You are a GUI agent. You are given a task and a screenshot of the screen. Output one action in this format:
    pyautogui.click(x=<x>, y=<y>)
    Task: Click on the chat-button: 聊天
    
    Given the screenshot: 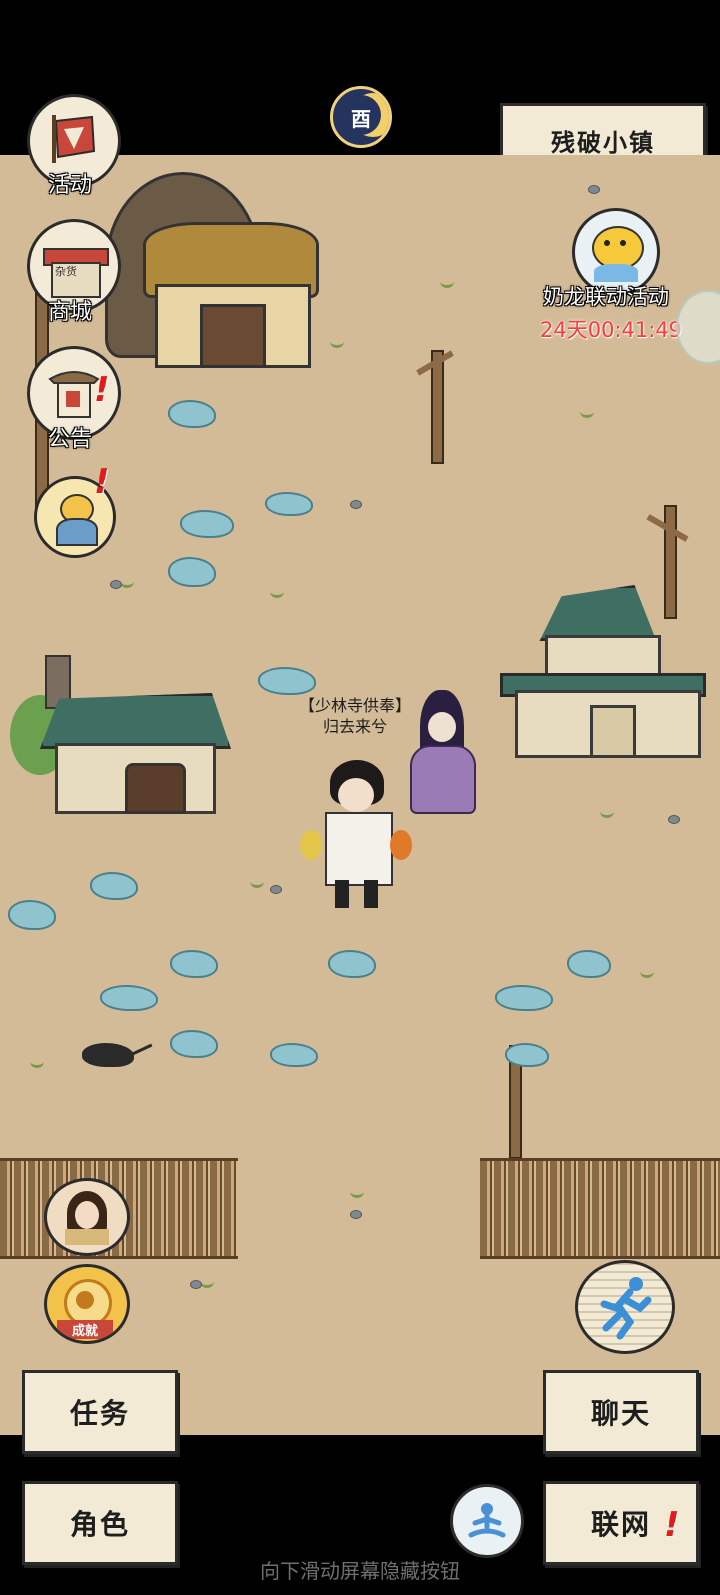 What is the action you would take?
    pyautogui.click(x=621, y=1412)
    